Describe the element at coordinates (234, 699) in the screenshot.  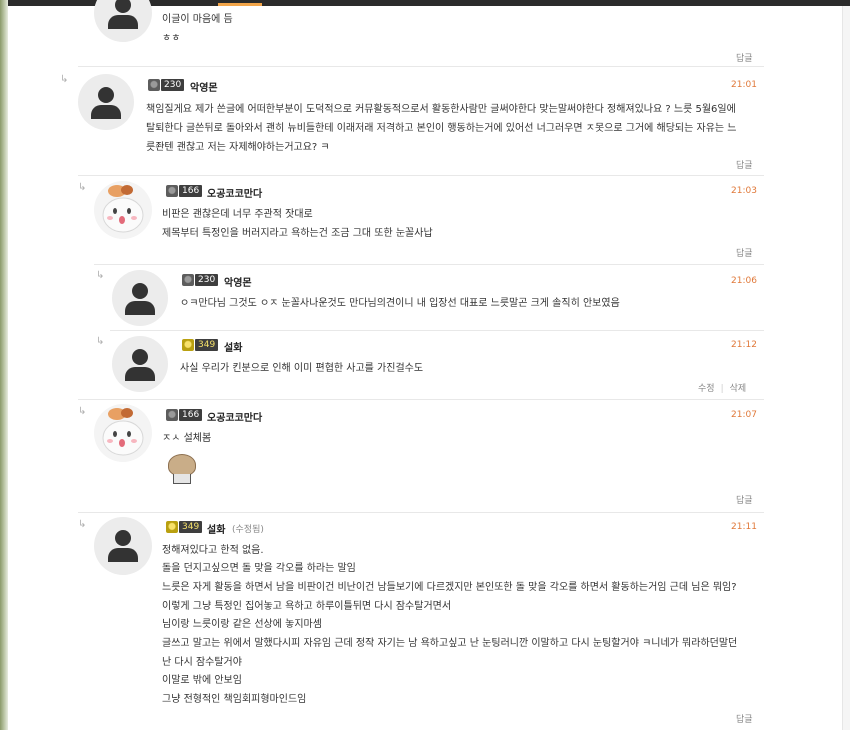
I see `comment-text-line: 그냥 전형적인 책임회피형마인드임` at that location.